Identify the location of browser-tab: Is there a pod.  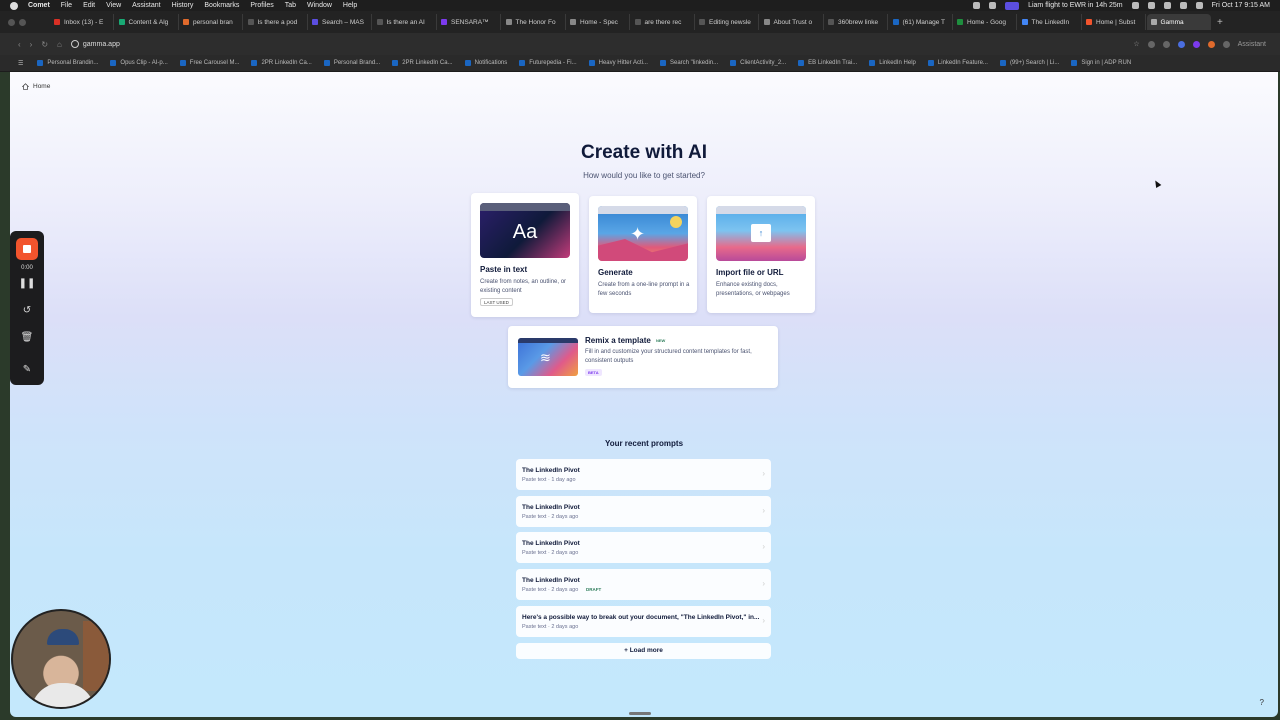
(276, 22).